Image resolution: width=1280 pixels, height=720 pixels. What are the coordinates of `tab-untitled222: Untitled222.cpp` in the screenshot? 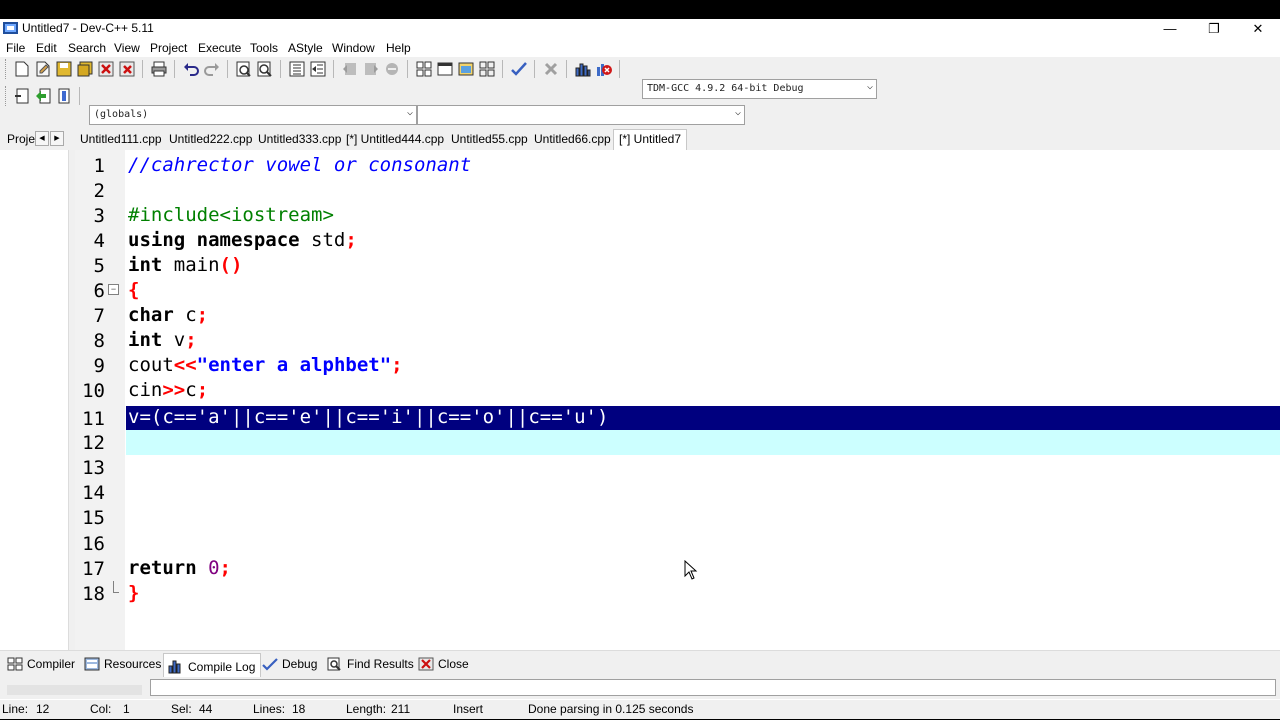 It's located at (210, 139).